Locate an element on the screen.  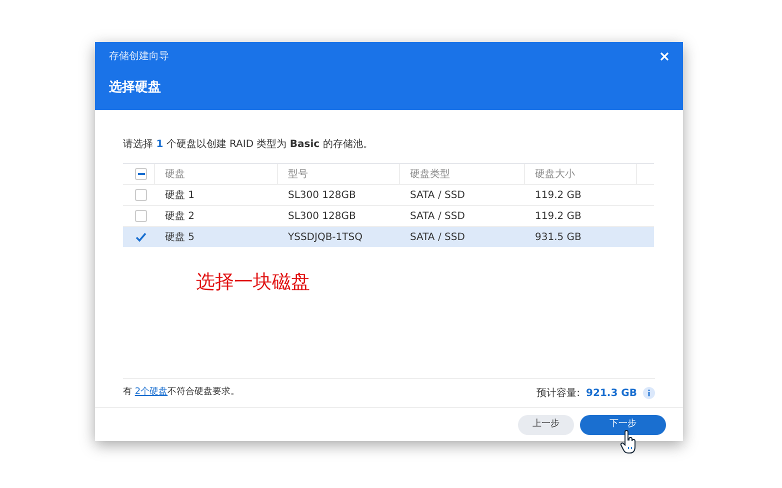
back-button: 上一步 is located at coordinates (546, 424).